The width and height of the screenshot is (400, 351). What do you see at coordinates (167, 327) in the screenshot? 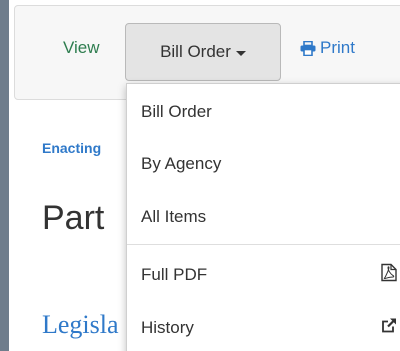
I see `menu-item-label: History` at bounding box center [167, 327].